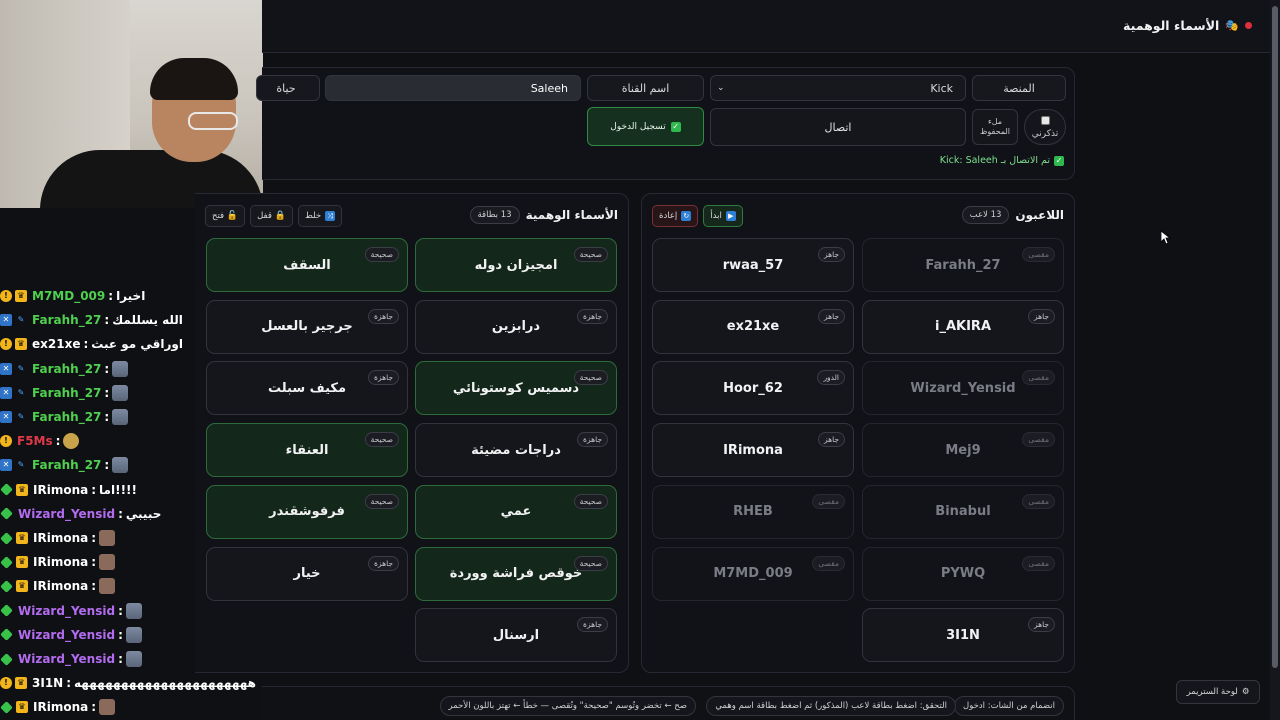 The width and height of the screenshot is (1280, 720). Describe the element at coordinates (963, 265) in the screenshot. I see `player-card: مقصى Farahh_27` at that location.